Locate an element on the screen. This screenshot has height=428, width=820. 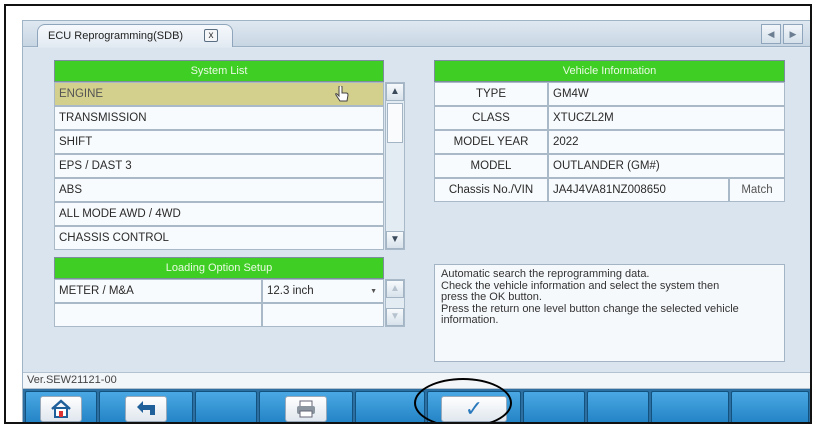
vehicle-label-type: TYPE is located at coordinates (491, 94).